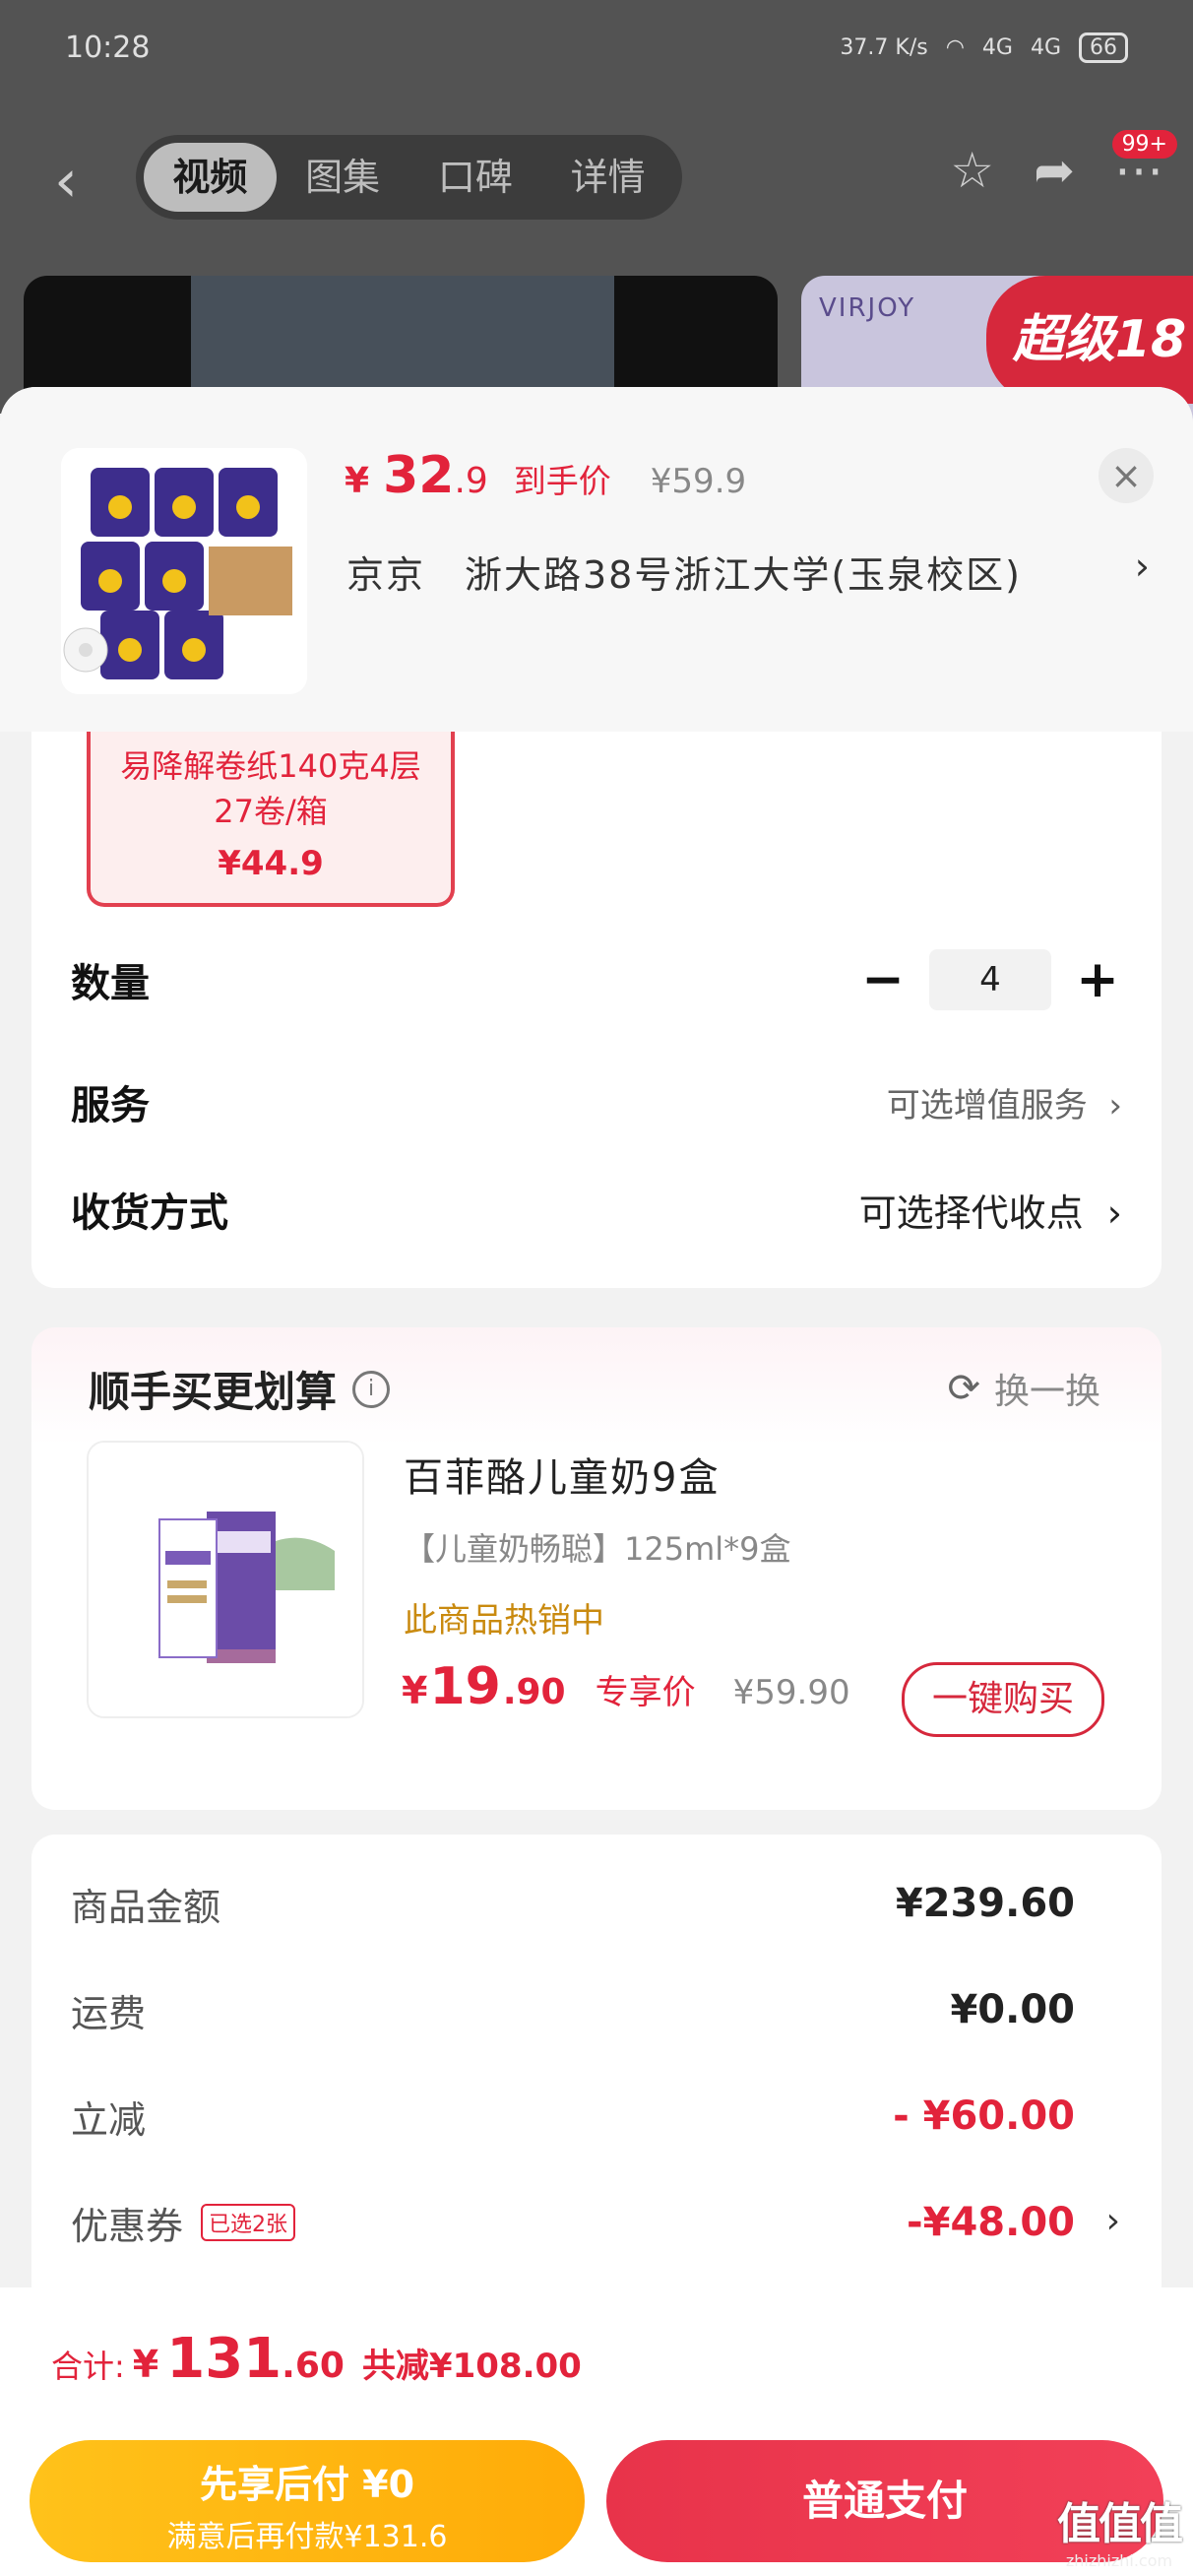 The image size is (1193, 2576). What do you see at coordinates (645, 1692) in the screenshot?
I see `recommend-price-tag: 专享价` at bounding box center [645, 1692].